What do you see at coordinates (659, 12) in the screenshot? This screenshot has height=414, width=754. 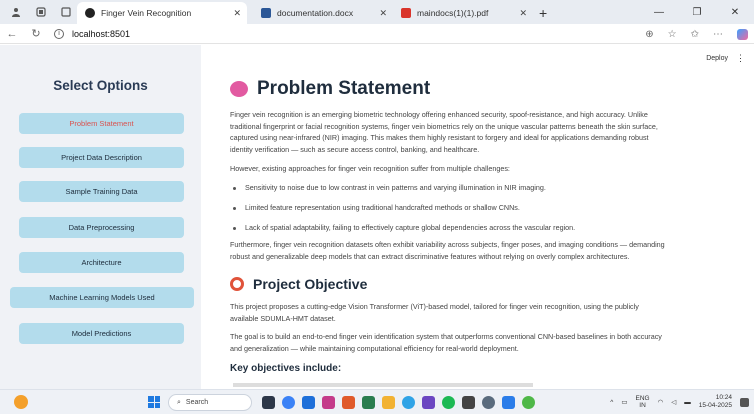 I see `minimize-icon: —` at bounding box center [659, 12].